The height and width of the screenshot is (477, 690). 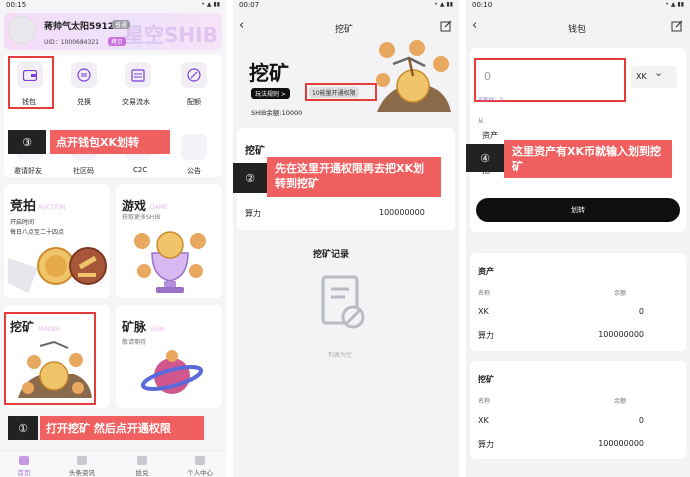 What do you see at coordinates (122, 428) in the screenshot?
I see `step1-callout: 打开挖矿 然后点开通权限` at bounding box center [122, 428].